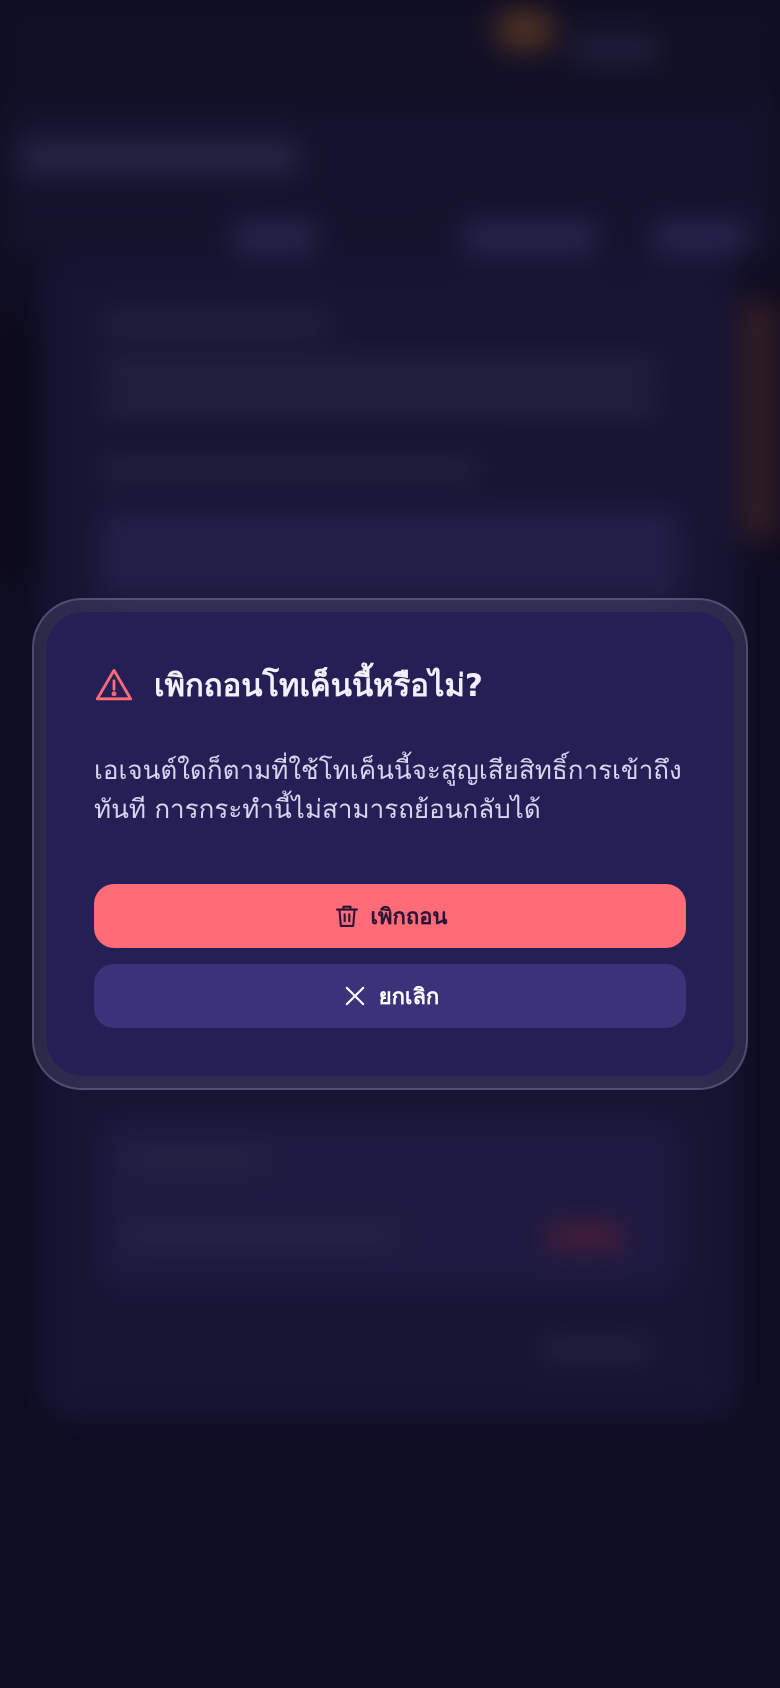 This screenshot has height=1688, width=780. I want to click on cancel-button-label: ยกเลิก, so click(409, 997).